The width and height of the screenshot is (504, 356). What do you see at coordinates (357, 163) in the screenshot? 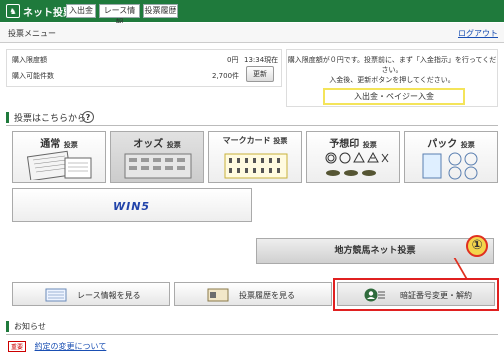
I see `prediction-marks-icon` at bounding box center [357, 163].